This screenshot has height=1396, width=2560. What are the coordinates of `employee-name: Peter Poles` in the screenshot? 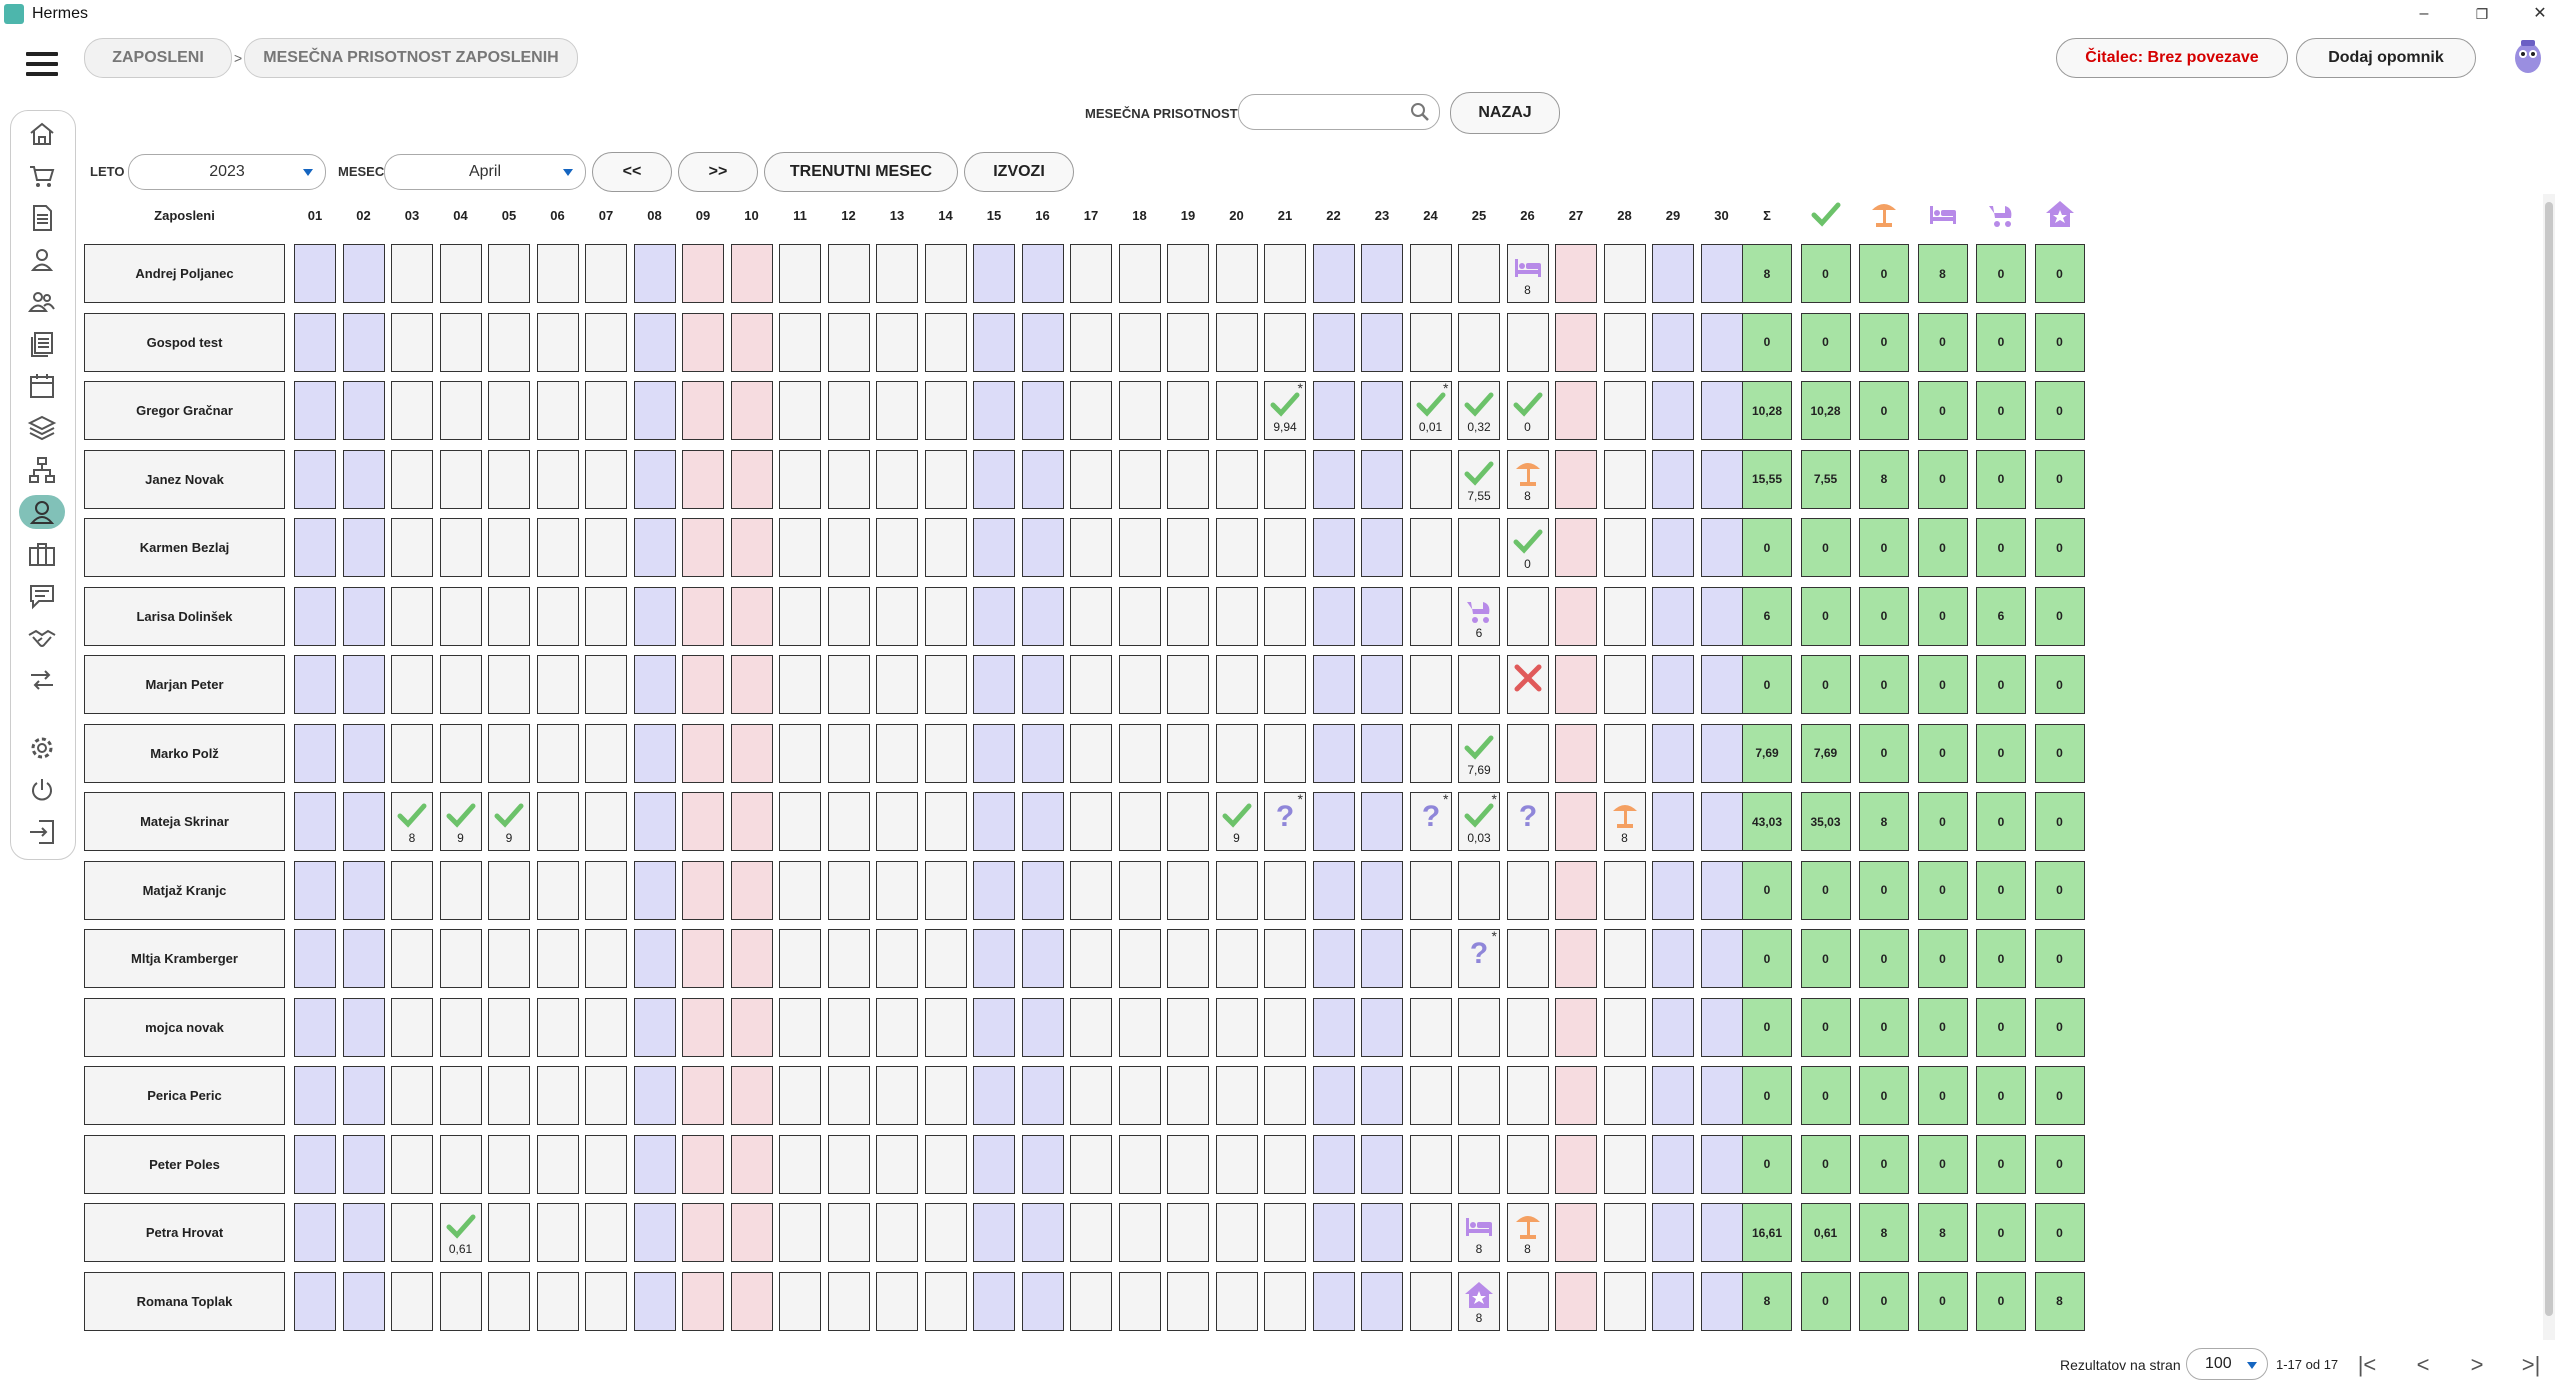 It's located at (184, 1164).